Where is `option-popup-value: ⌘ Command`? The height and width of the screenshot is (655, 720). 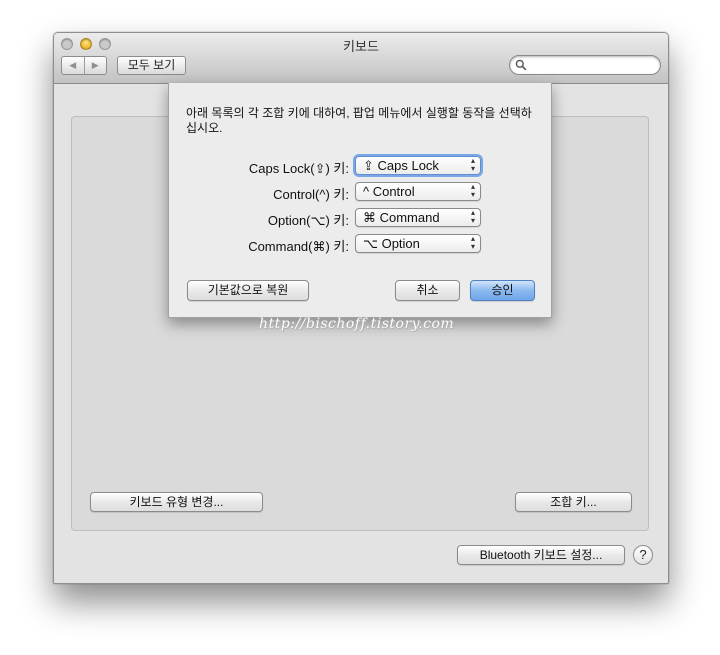 option-popup-value: ⌘ Command is located at coordinates (401, 217).